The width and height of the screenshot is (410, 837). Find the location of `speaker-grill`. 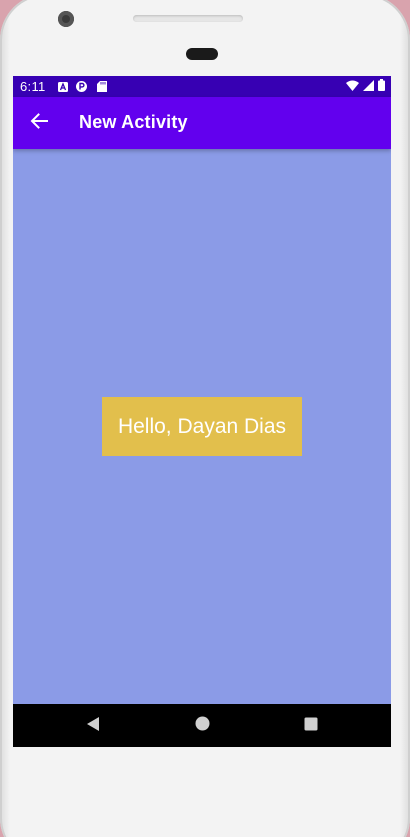

speaker-grill is located at coordinates (188, 18).